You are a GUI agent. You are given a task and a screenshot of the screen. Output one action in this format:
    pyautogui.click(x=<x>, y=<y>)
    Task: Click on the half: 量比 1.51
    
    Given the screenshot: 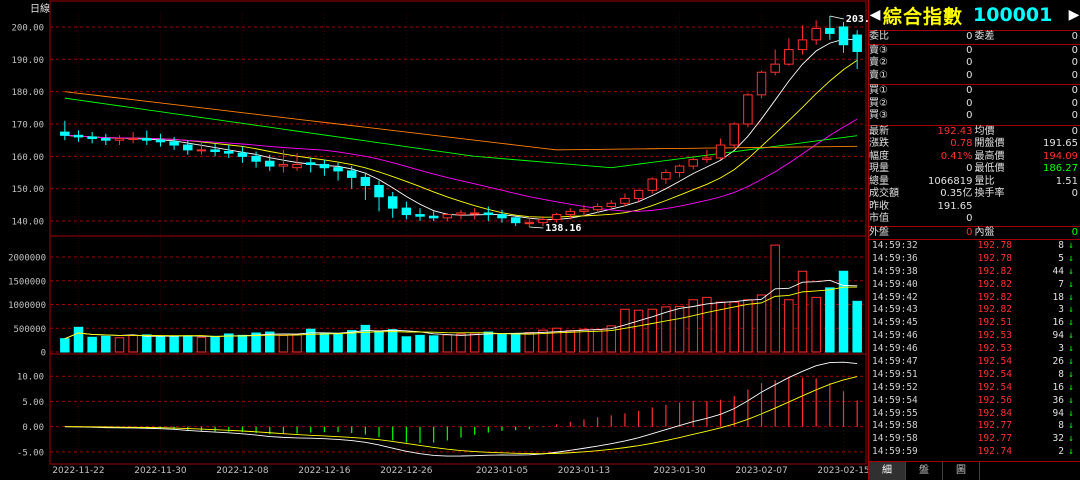 What is the action you would take?
    pyautogui.click(x=1027, y=182)
    